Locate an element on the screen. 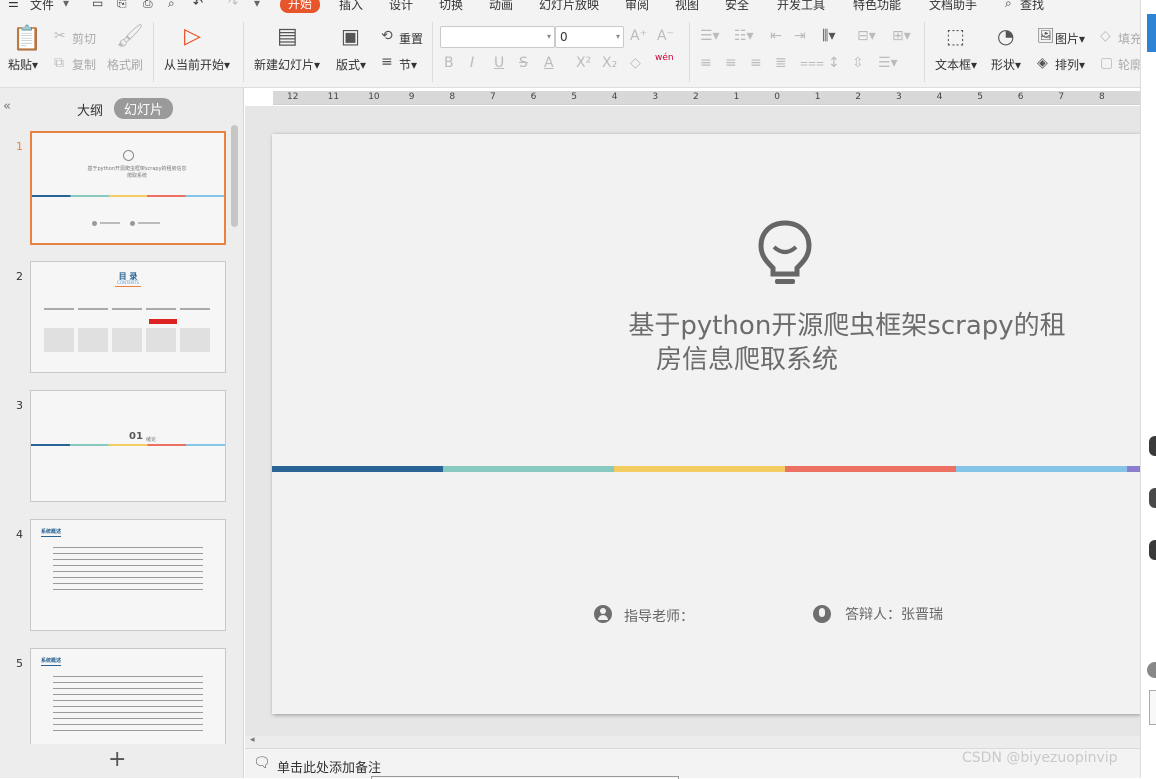 Image resolution: width=1156 pixels, height=779 pixels. align-text-icon: ⊞▾ is located at coordinates (901, 36).